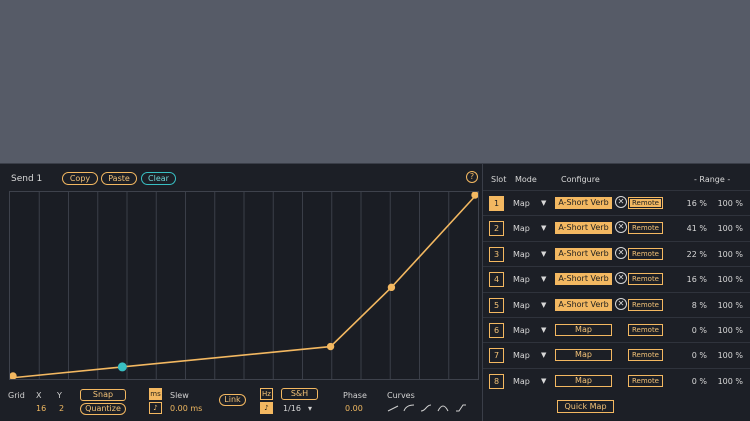 The image size is (750, 421). I want to click on mapping-row: 3 Map ▼ A-Short Verb ✕ Remote 22 % 100 %, so click(616, 253).